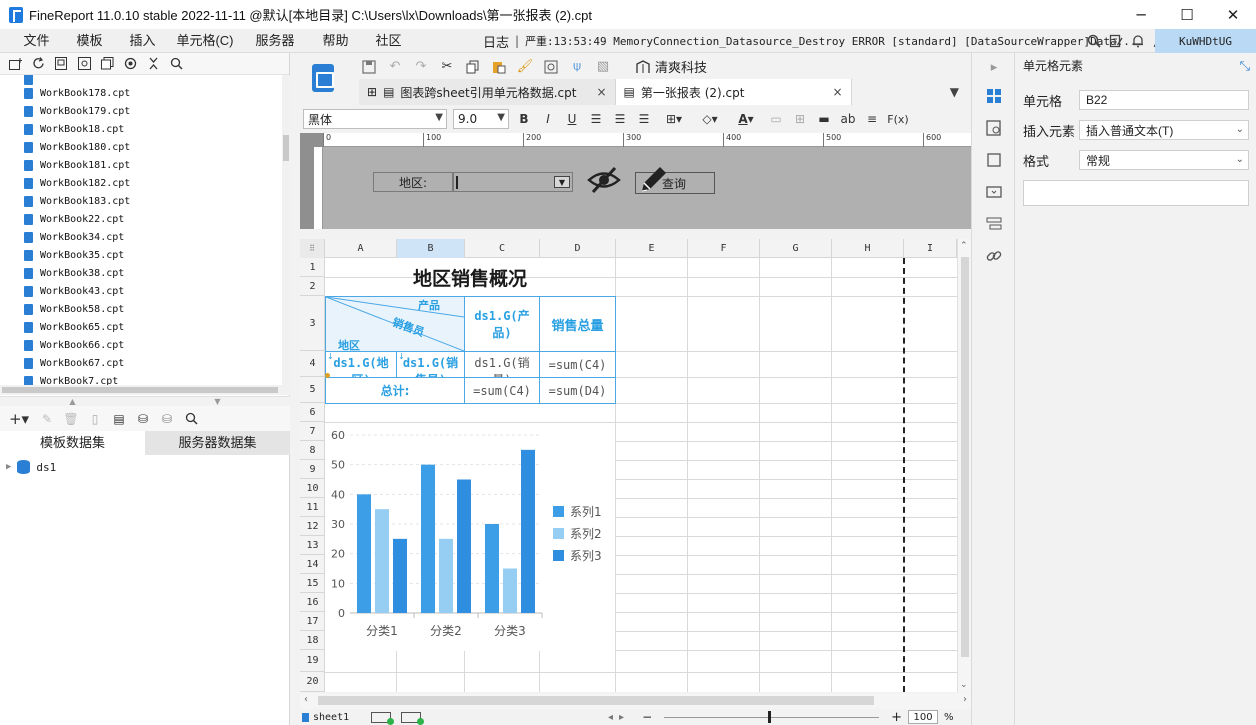 This screenshot has height=725, width=1256. I want to click on log-label: 日志, so click(496, 41).